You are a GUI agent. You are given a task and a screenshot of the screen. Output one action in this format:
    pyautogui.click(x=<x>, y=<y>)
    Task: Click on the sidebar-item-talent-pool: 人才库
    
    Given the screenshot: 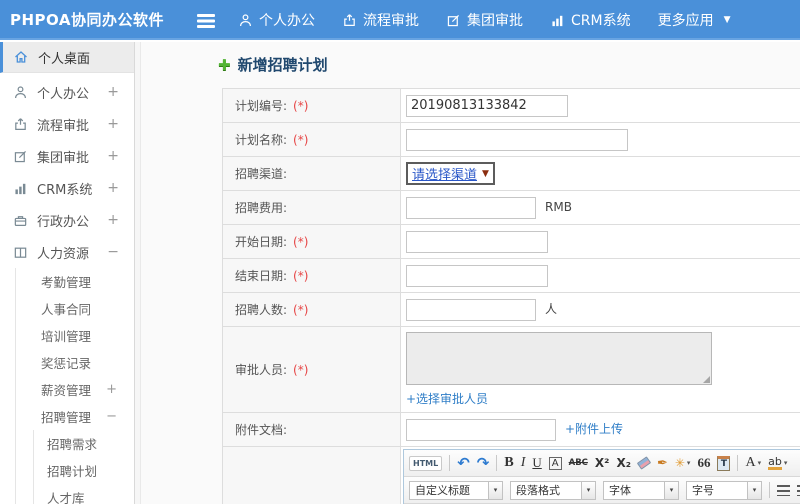 What is the action you would take?
    pyautogui.click(x=84, y=494)
    